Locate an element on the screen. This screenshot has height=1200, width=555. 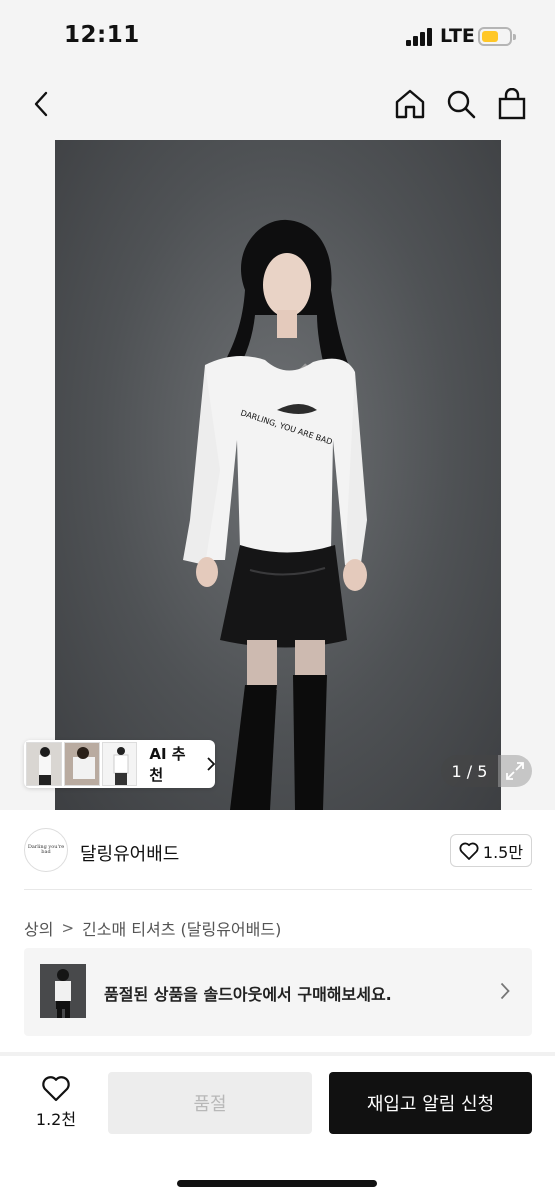
banner-text: 품절된 상품을 솔드아웃에서 구매해보세요. is located at coordinates (248, 994).